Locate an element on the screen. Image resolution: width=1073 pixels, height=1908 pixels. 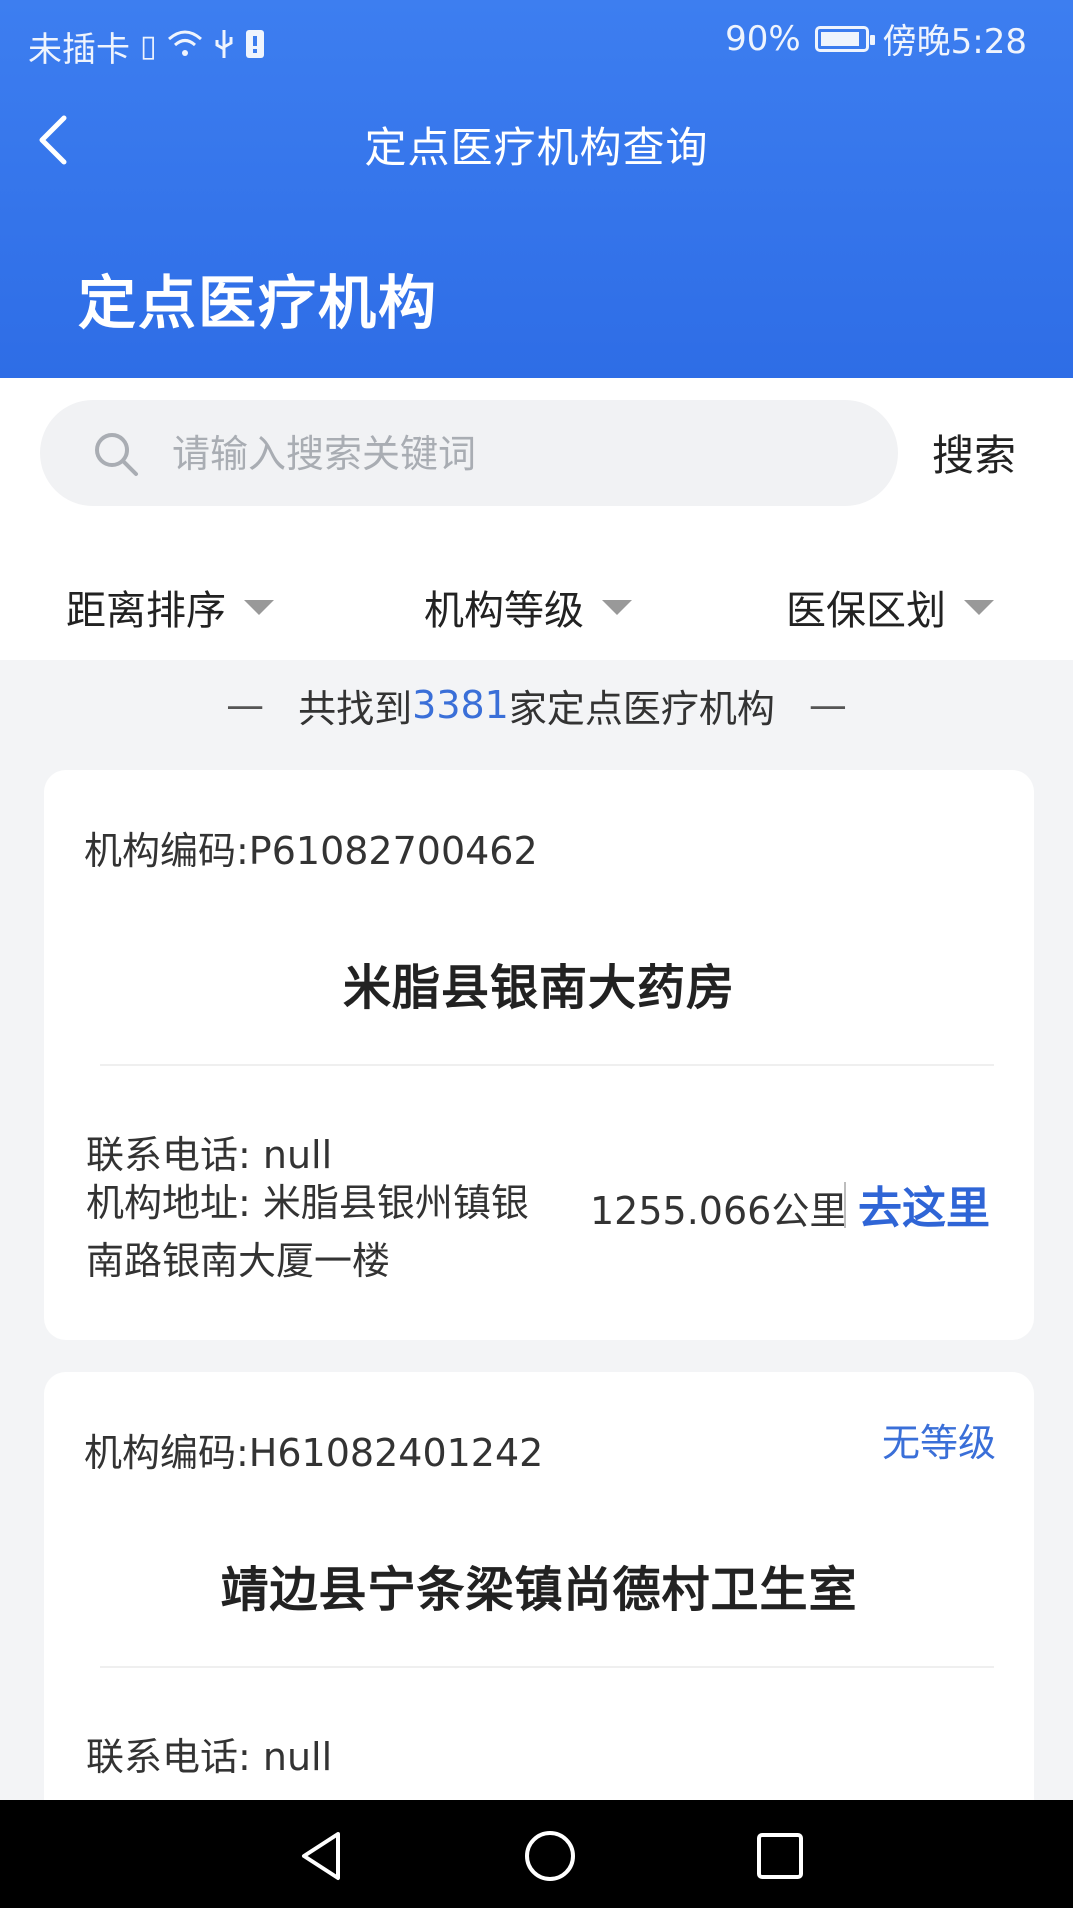
sim-icon: ▯ is located at coordinates (148, 46).